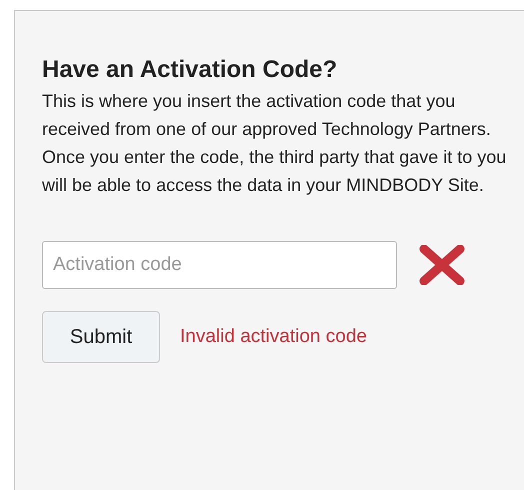 The height and width of the screenshot is (490, 524). Describe the element at coordinates (101, 337) in the screenshot. I see `submit-button: Submit` at that location.